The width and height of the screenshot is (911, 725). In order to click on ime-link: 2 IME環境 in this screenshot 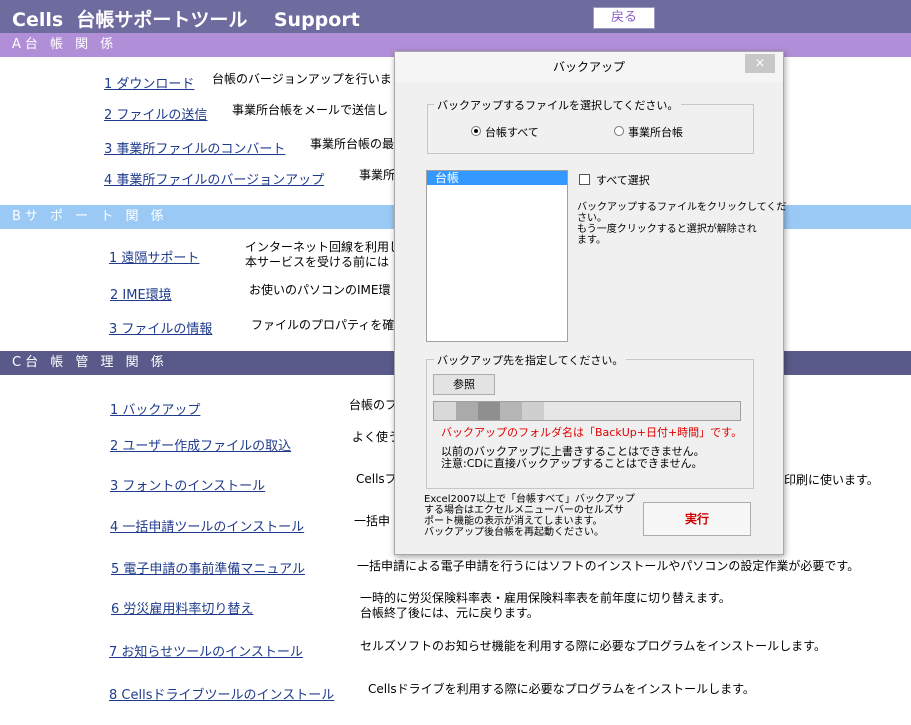, I will do `click(141, 293)`.